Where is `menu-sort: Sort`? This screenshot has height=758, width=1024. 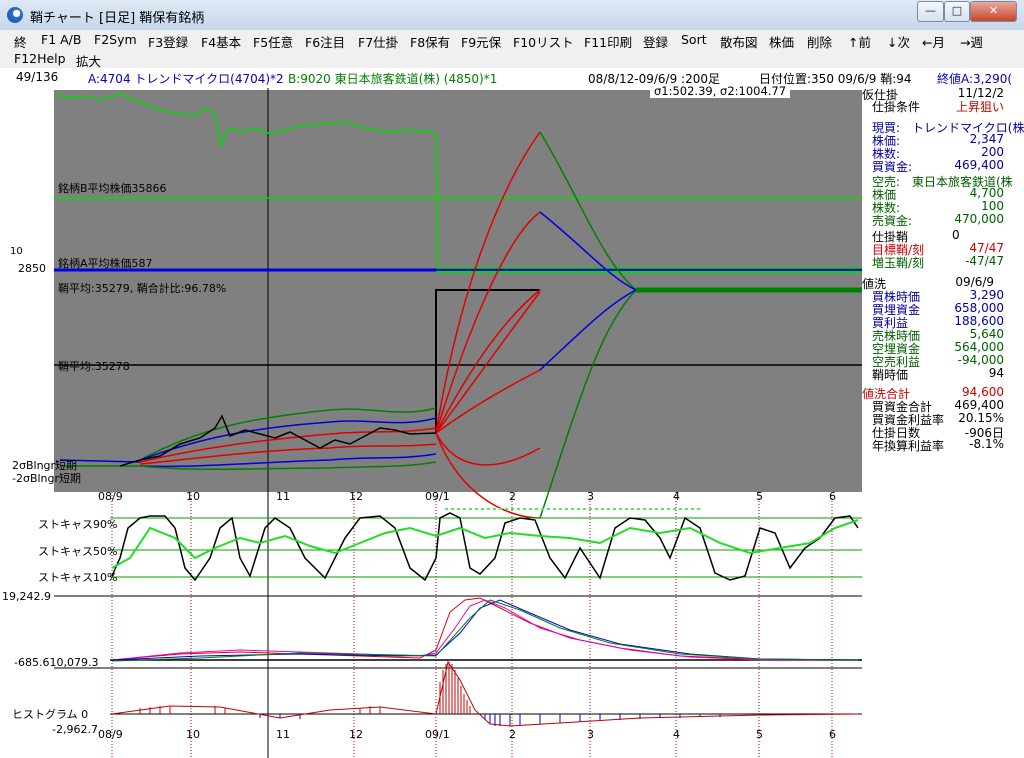
menu-sort: Sort is located at coordinates (694, 39).